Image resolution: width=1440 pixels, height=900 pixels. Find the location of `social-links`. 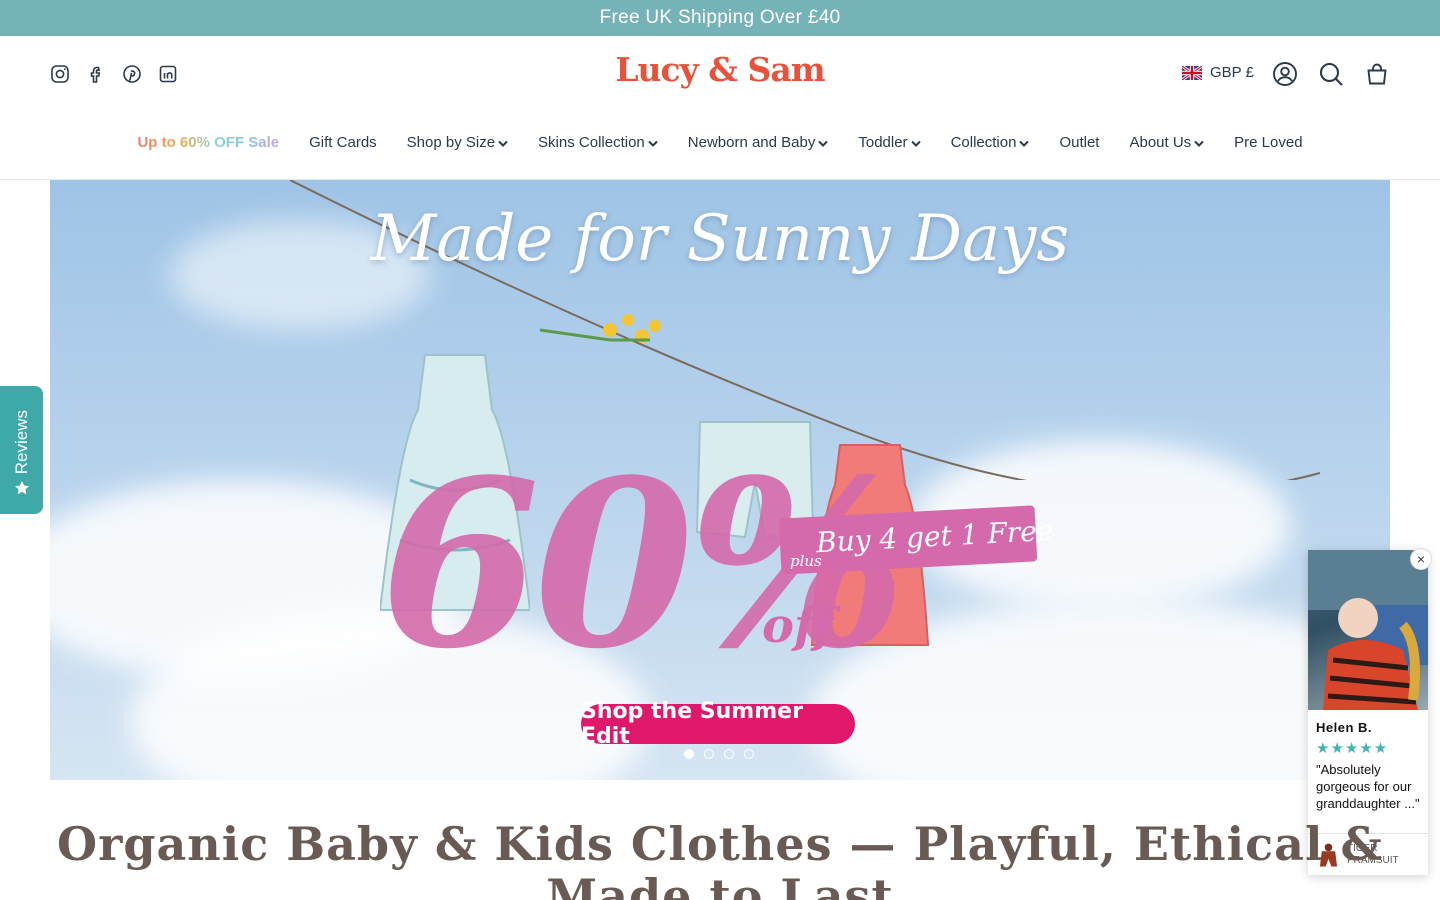

social-links is located at coordinates (114, 74).